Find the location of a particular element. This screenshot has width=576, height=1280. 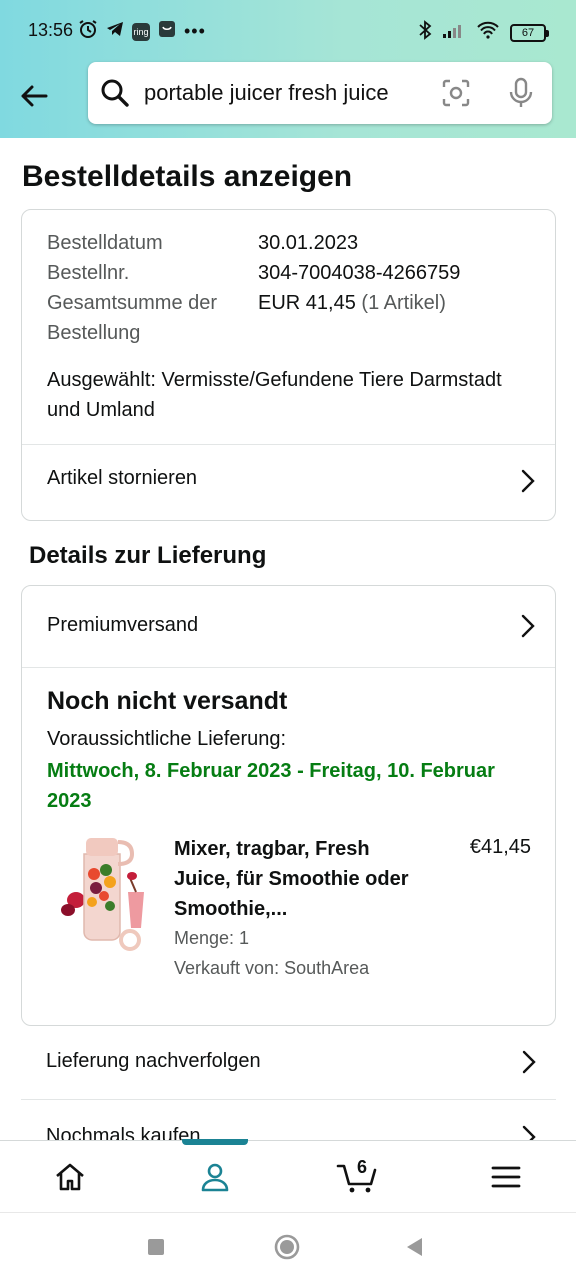

status-time: 13:56 is located at coordinates (51, 30).